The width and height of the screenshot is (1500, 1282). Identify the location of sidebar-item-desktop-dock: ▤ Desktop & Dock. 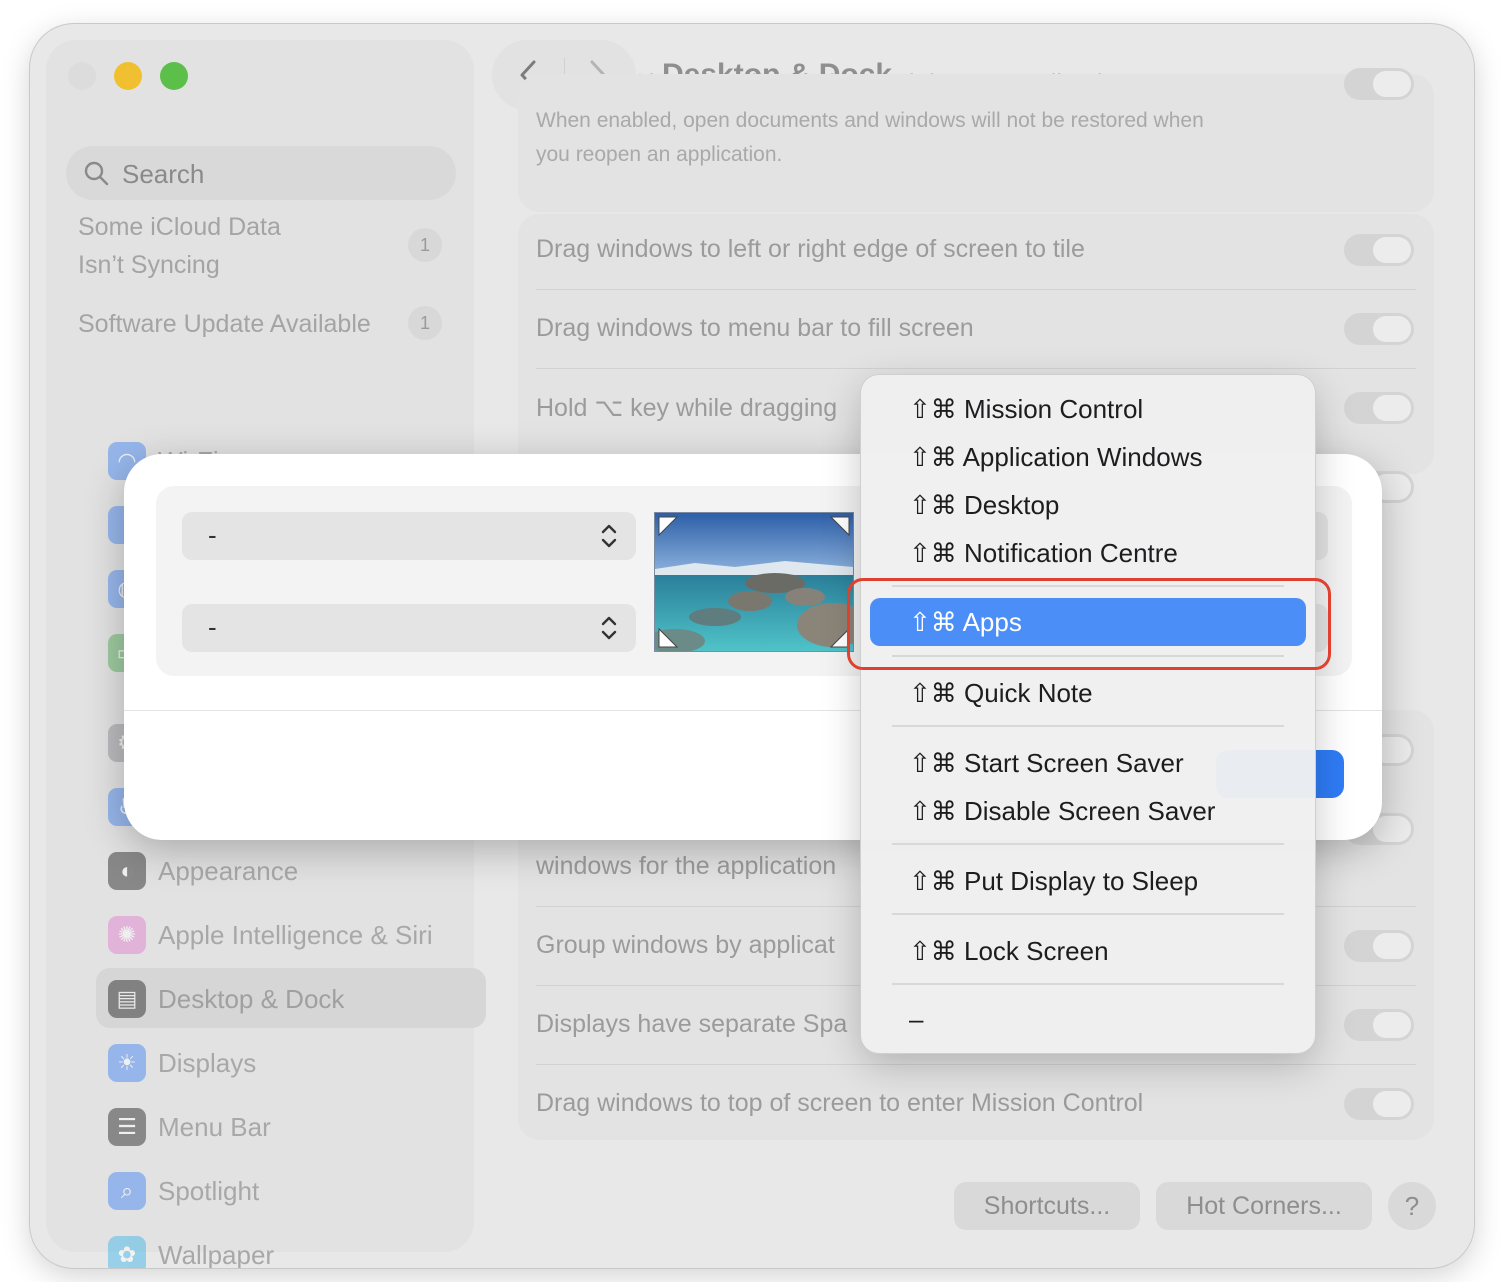
(291, 998).